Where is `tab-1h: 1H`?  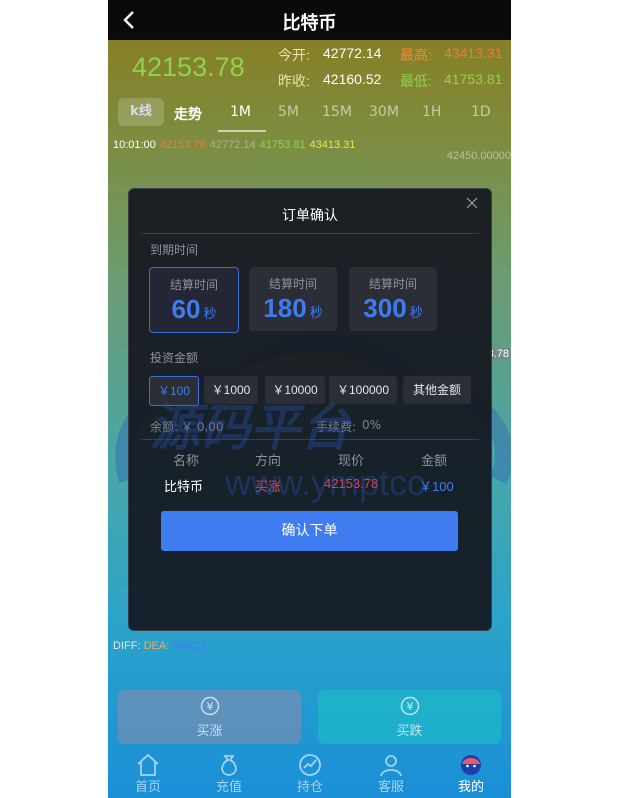 tab-1h: 1H is located at coordinates (431, 112).